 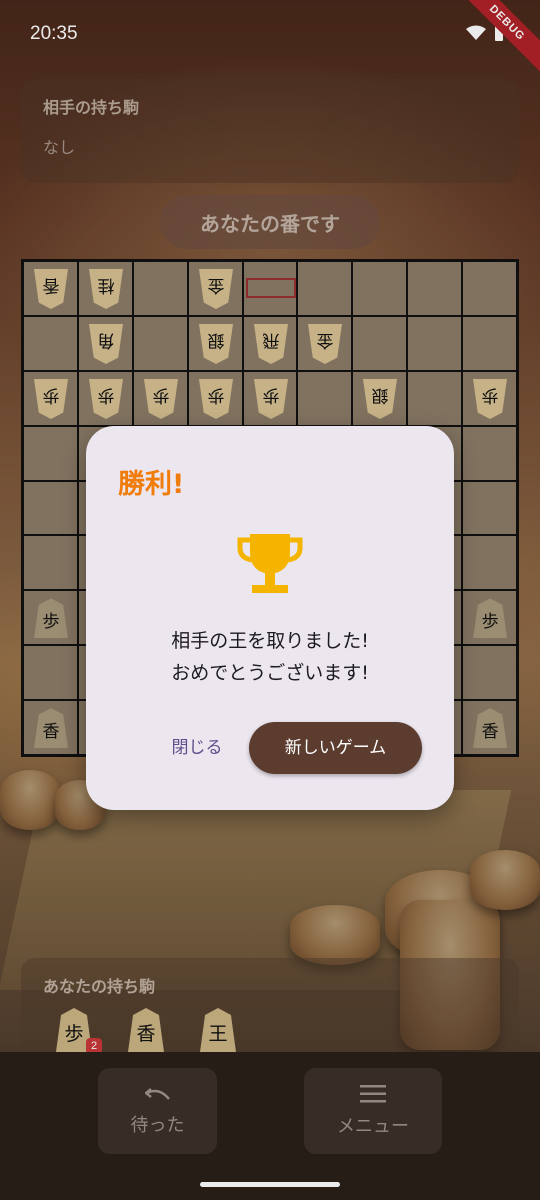 What do you see at coordinates (270, 673) in the screenshot?
I see `dialog-message-line2: おめでとうございます!` at bounding box center [270, 673].